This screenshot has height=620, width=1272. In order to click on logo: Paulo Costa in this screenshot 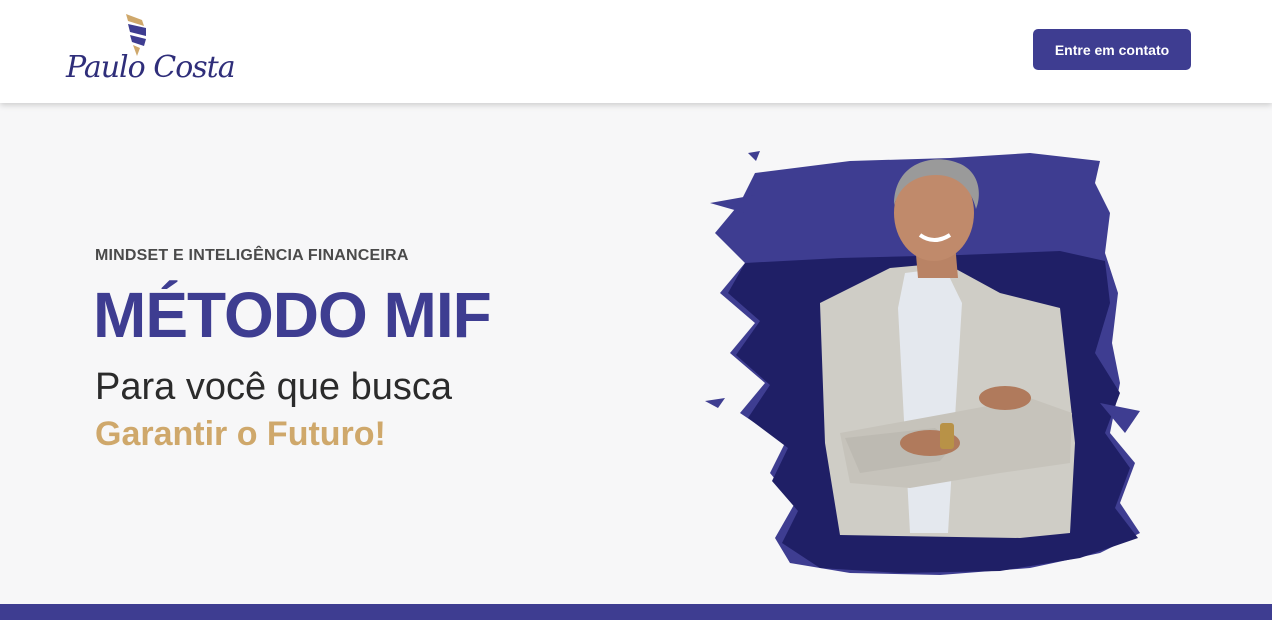, I will do `click(151, 52)`.